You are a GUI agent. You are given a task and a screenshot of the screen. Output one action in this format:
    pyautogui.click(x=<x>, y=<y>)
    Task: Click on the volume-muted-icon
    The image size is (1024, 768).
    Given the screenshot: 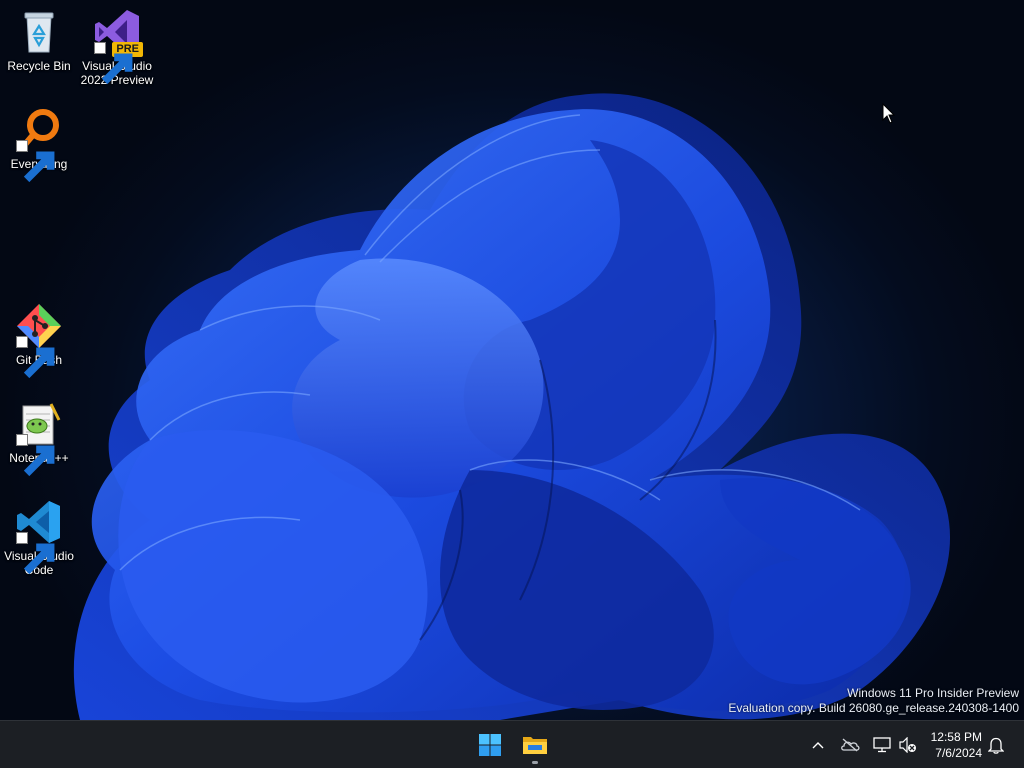 What is the action you would take?
    pyautogui.click(x=907, y=745)
    